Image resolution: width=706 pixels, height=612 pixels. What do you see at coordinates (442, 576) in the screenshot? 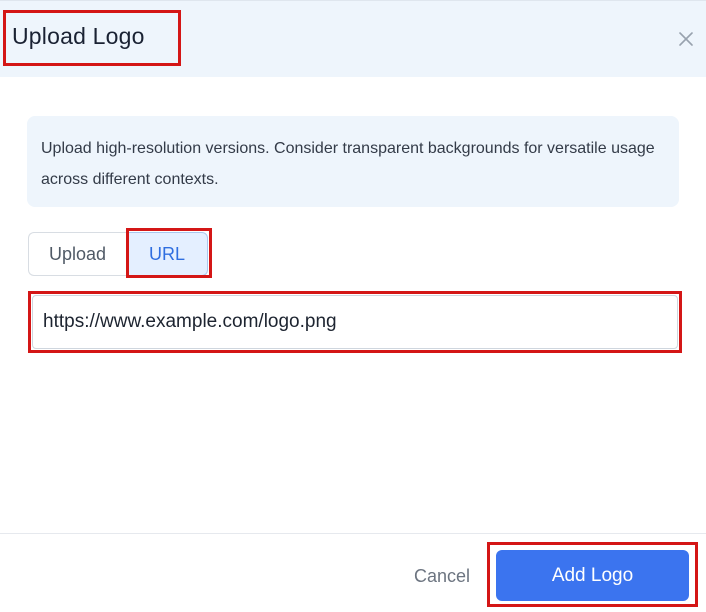
I see `cancel-button: Cancel` at bounding box center [442, 576].